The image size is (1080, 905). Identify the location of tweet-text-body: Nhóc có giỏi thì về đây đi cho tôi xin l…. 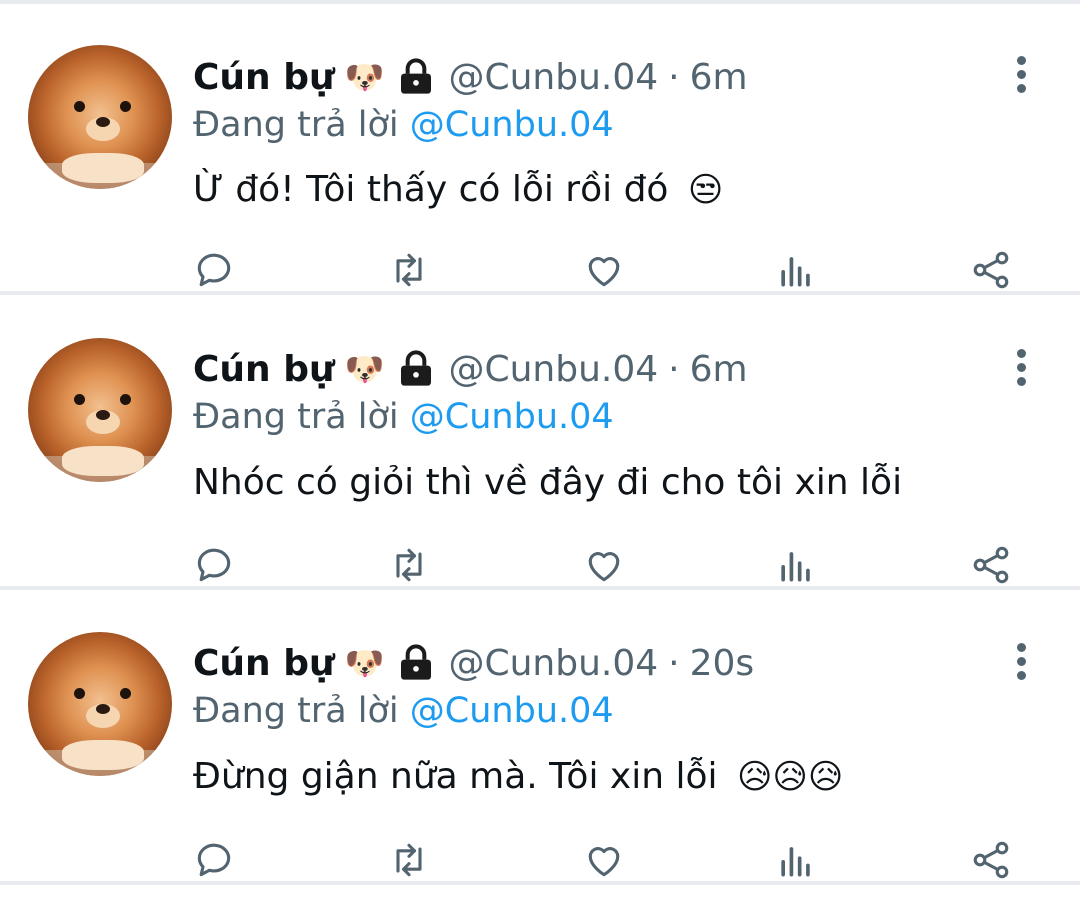
(548, 482).